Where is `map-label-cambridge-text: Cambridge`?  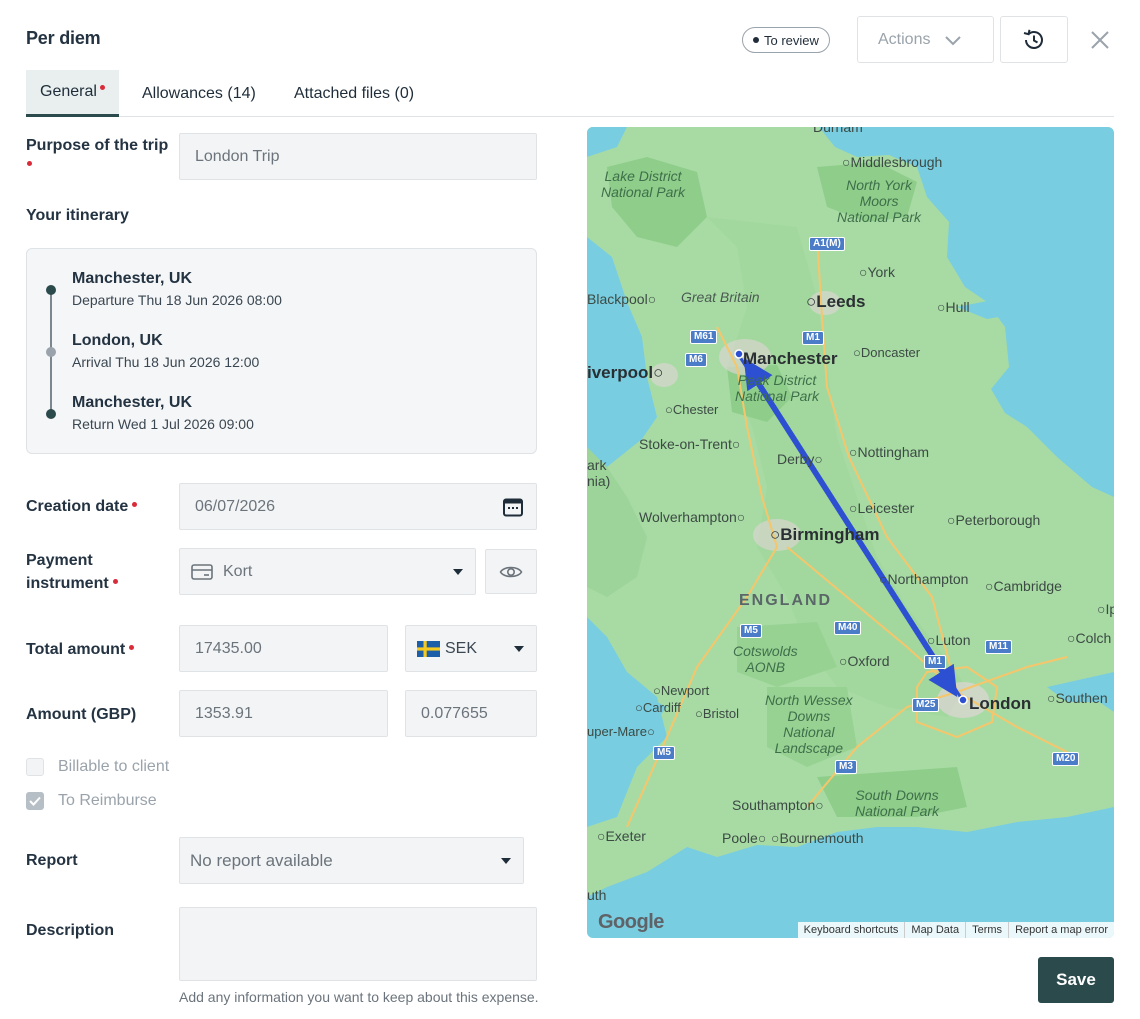
map-label-cambridge-text: Cambridge is located at coordinates (1027, 586).